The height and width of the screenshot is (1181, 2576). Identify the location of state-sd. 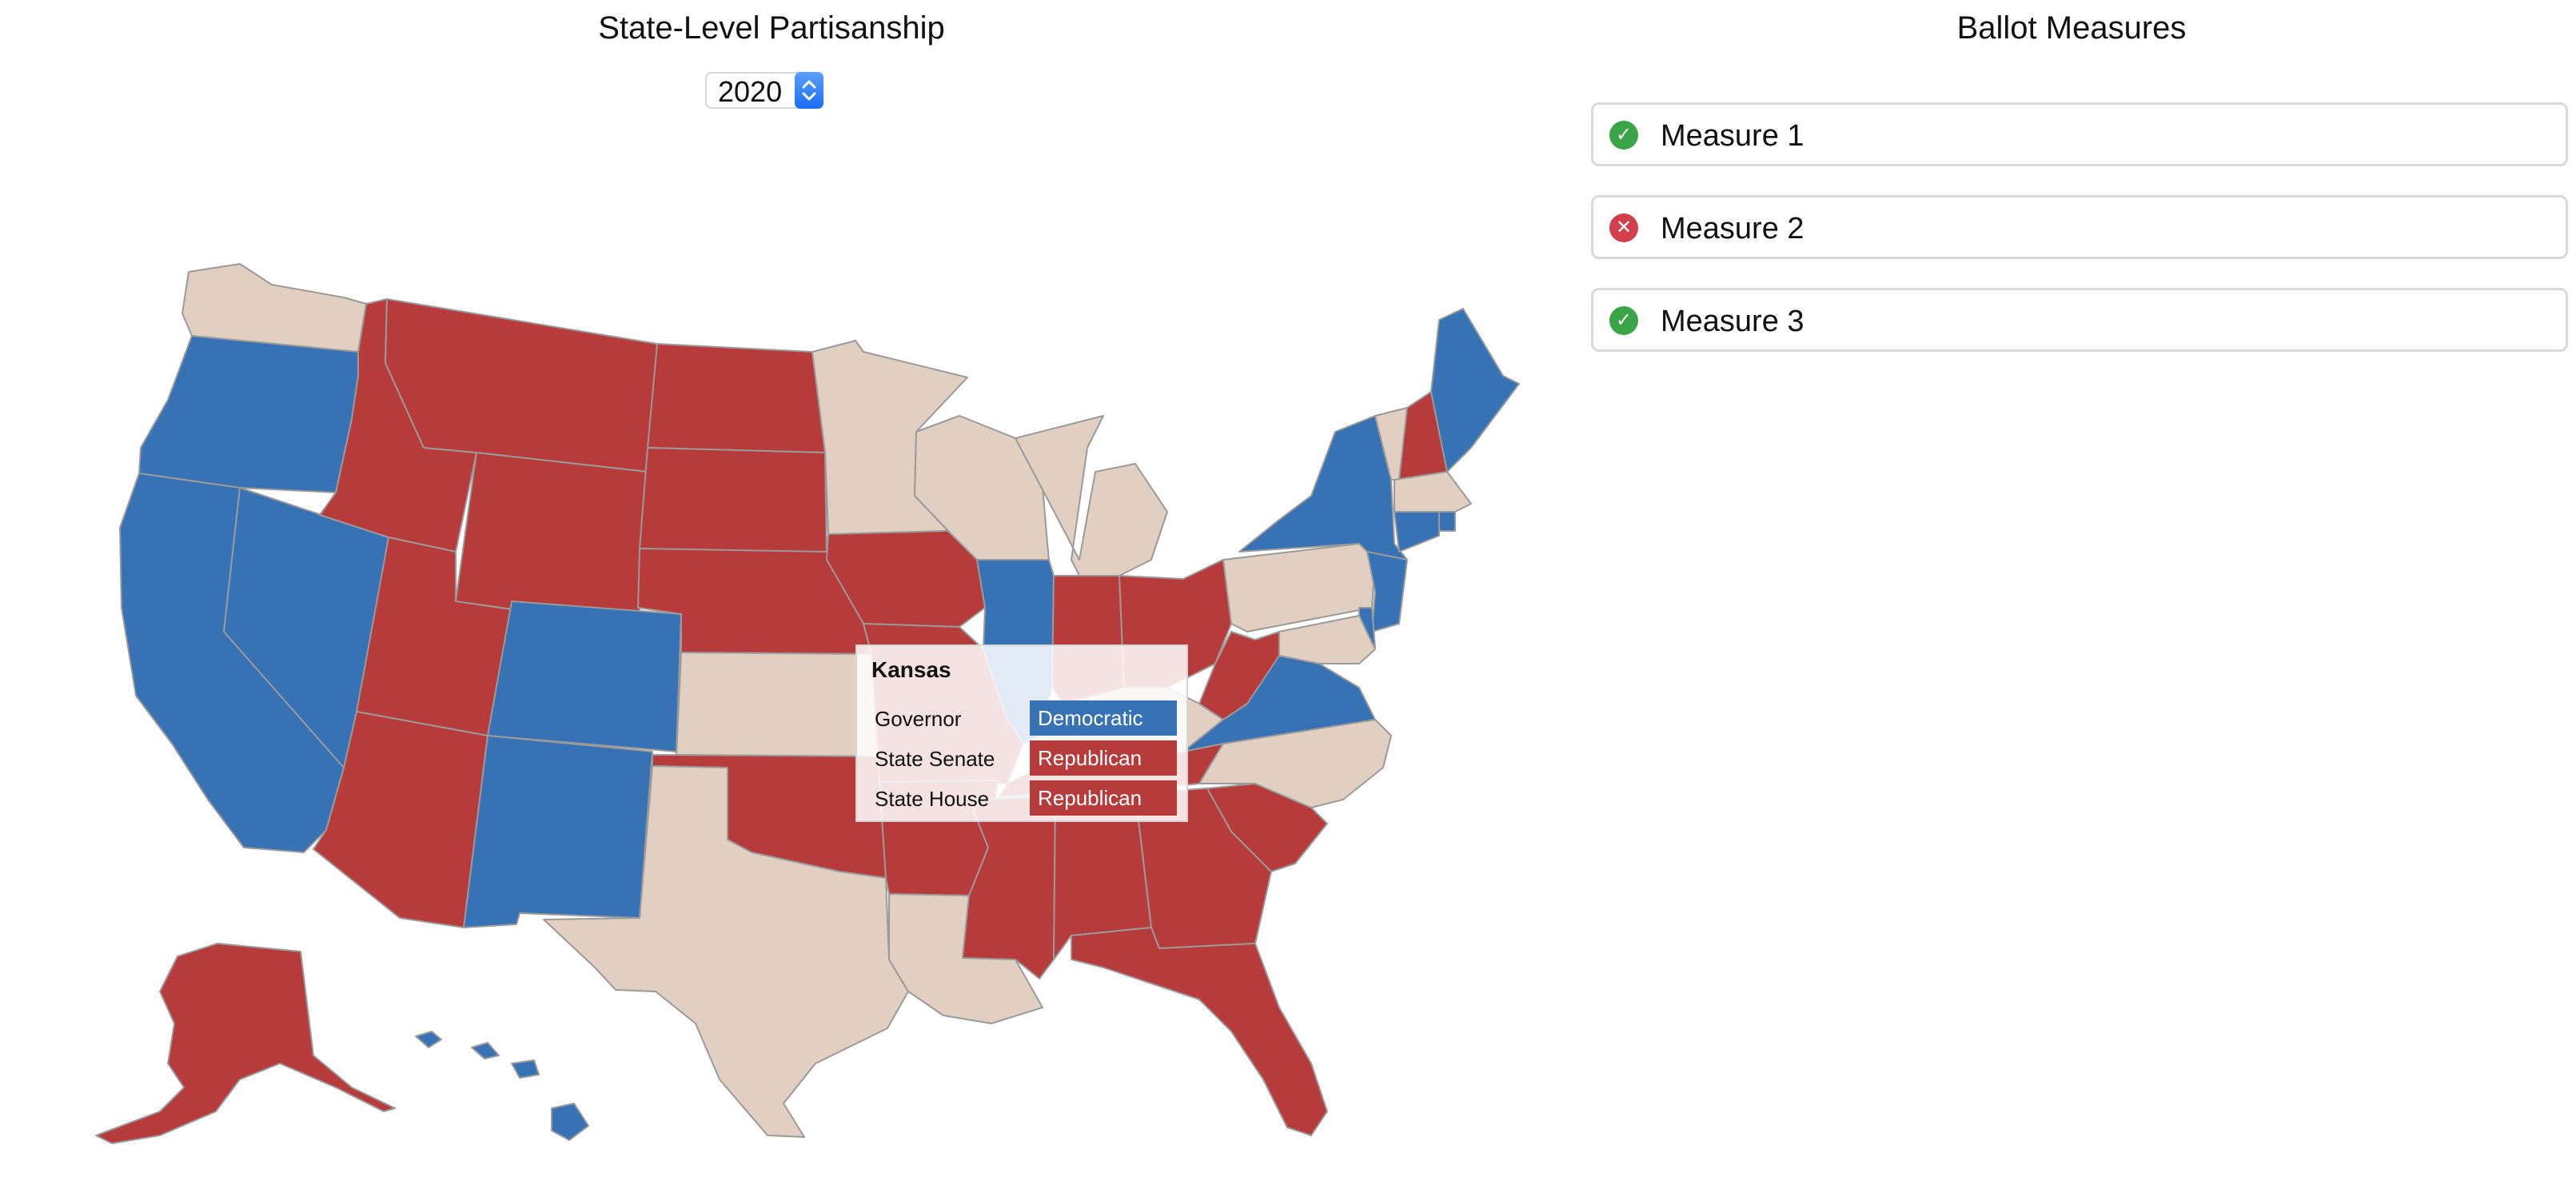
(733, 504).